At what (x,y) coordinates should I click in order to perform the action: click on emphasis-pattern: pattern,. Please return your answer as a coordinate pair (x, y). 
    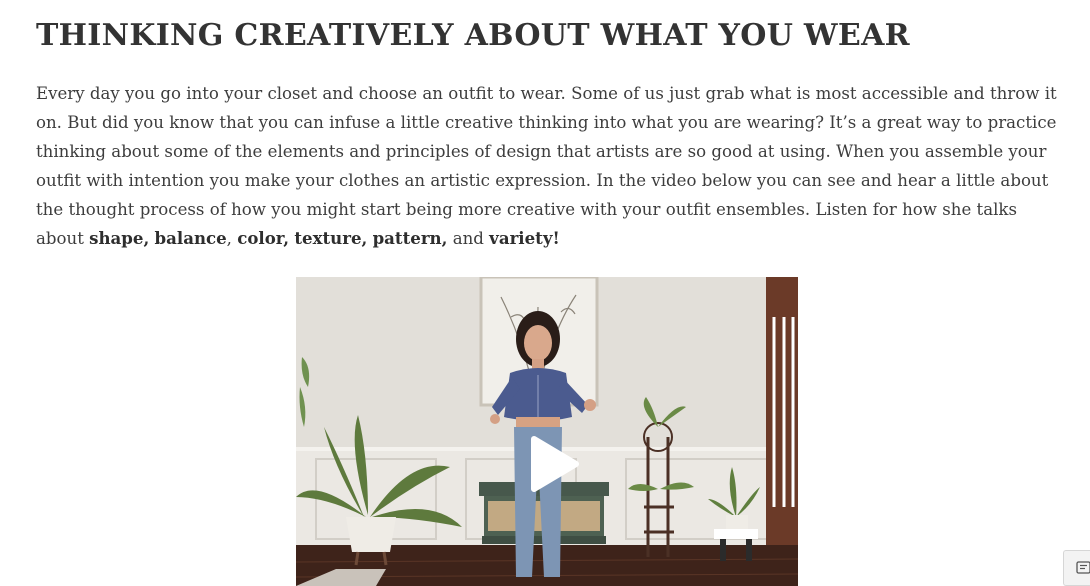
    Looking at the image, I should click on (410, 238).